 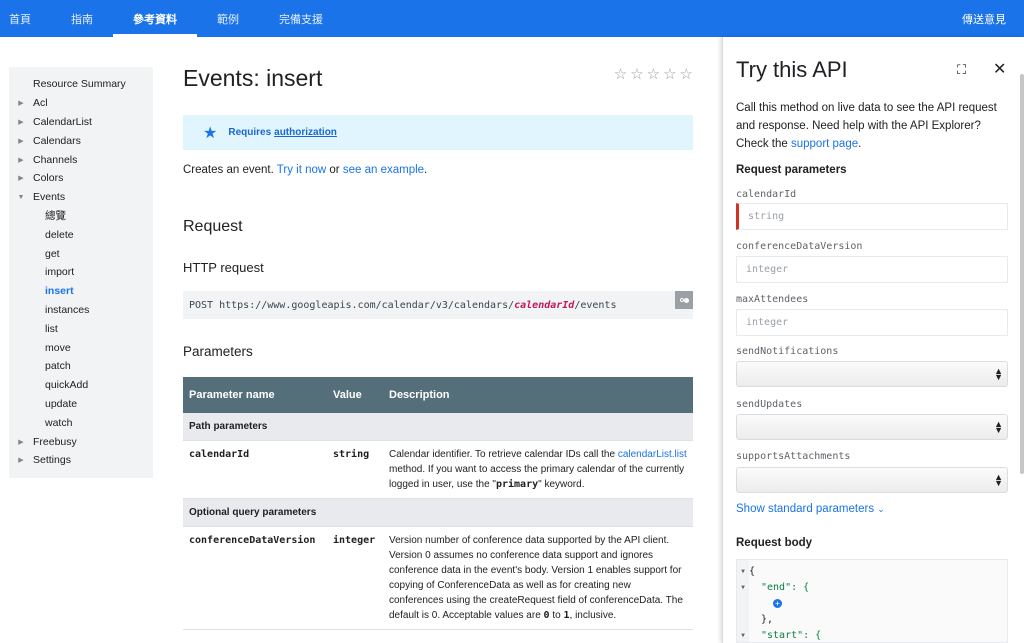 What do you see at coordinates (961, 70) in the screenshot?
I see `fullscreen-icon: ⛶` at bounding box center [961, 70].